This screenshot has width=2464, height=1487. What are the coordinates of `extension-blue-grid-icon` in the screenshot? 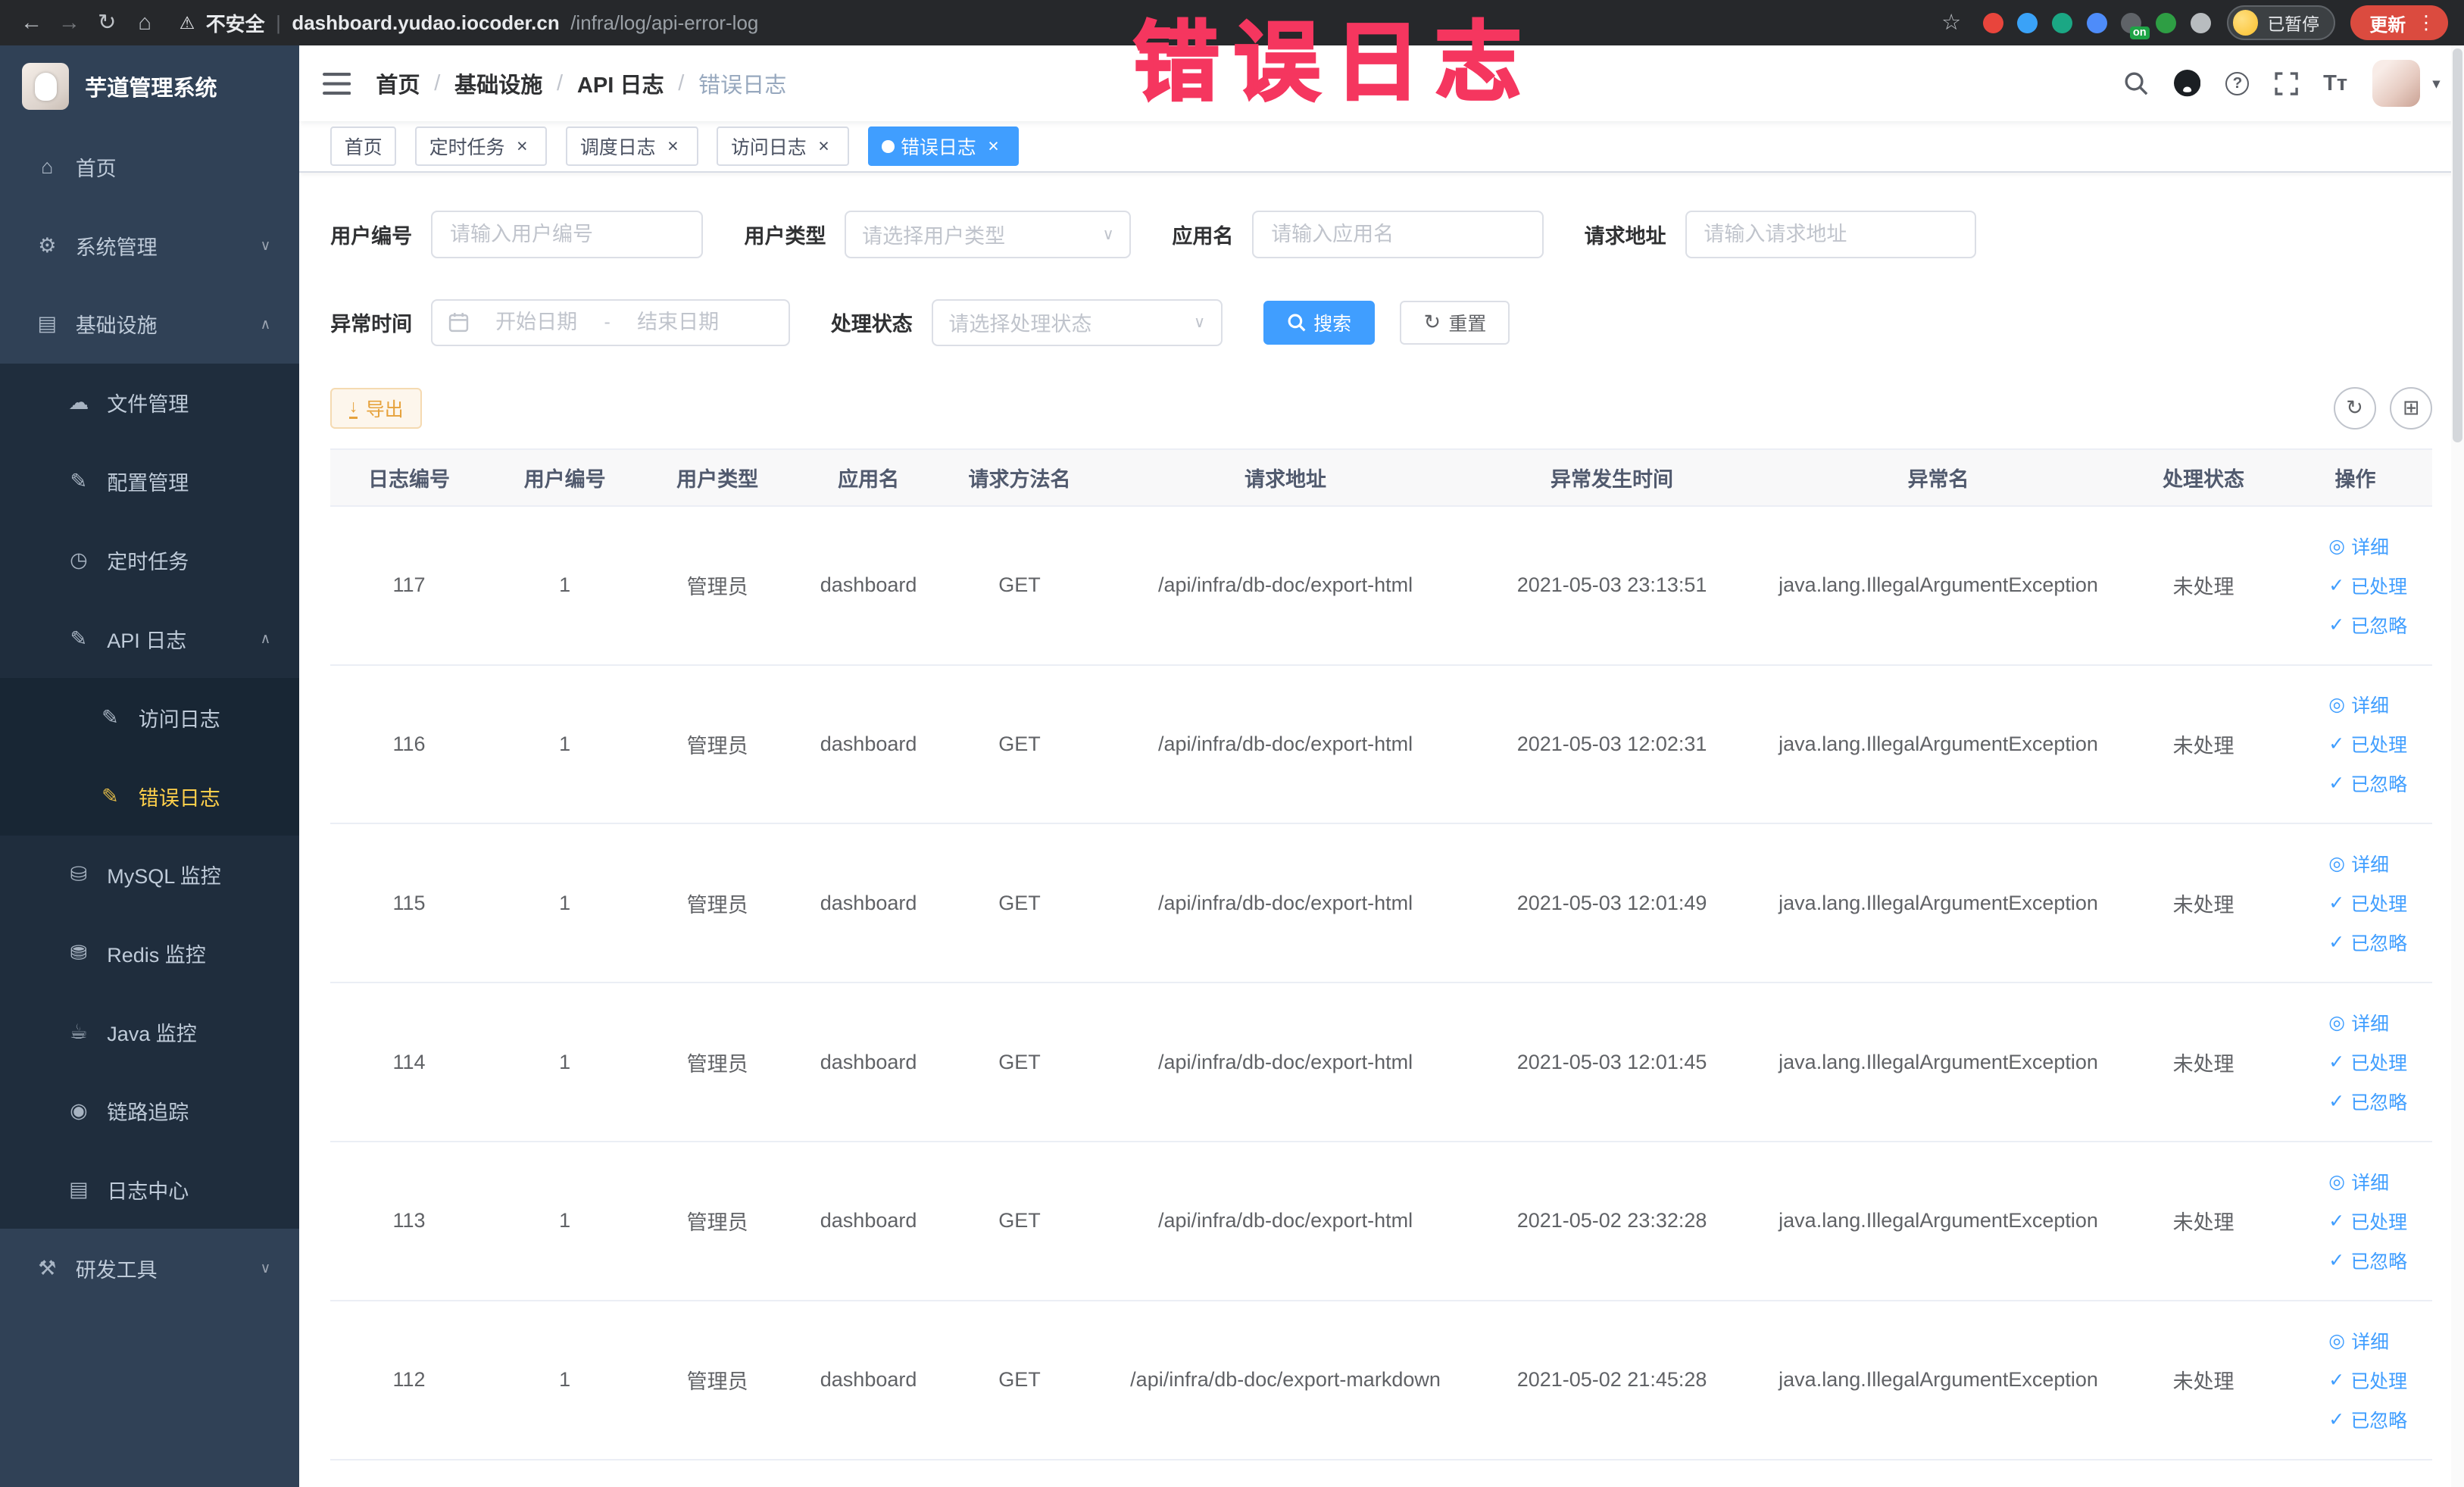 It's located at (2096, 22).